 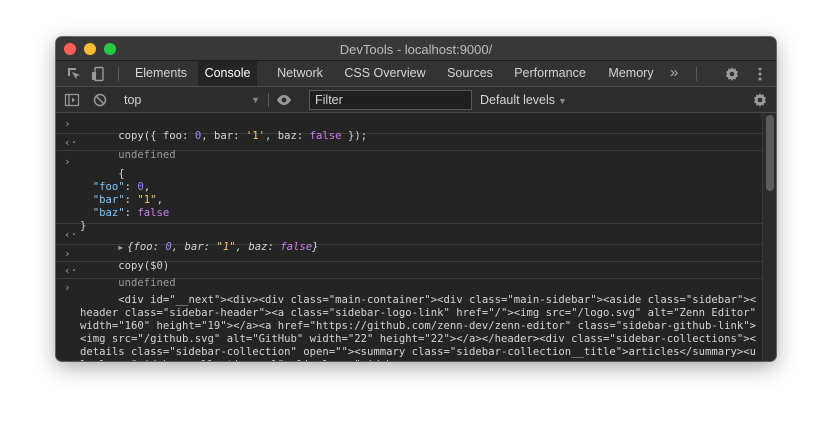 What do you see at coordinates (153, 213) in the screenshot?
I see `json-value: false` at bounding box center [153, 213].